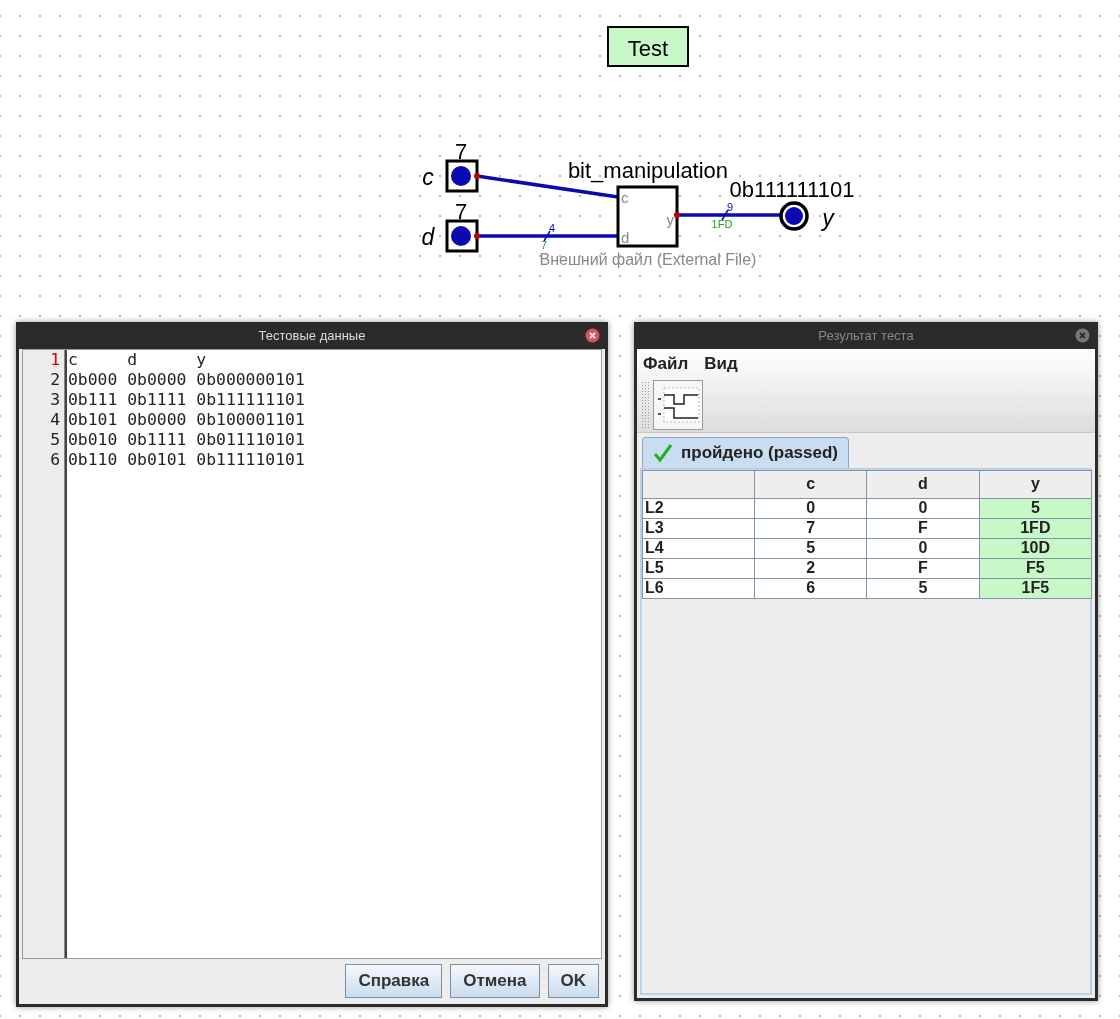  I want to click on line-number: 2, so click(54, 380).